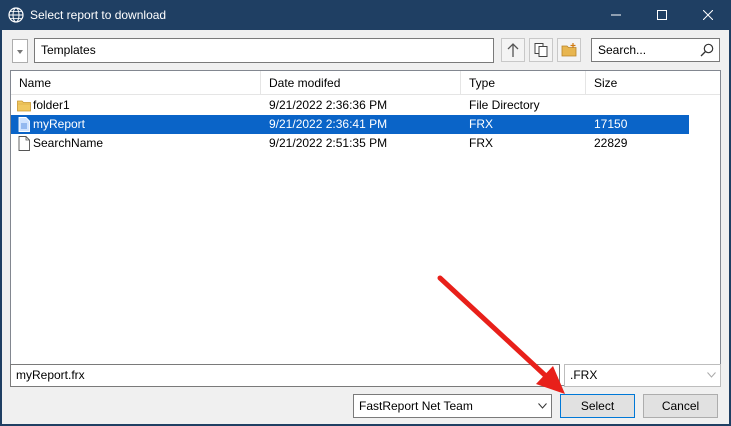 The width and height of the screenshot is (731, 426). I want to click on close-icon, so click(708, 15).